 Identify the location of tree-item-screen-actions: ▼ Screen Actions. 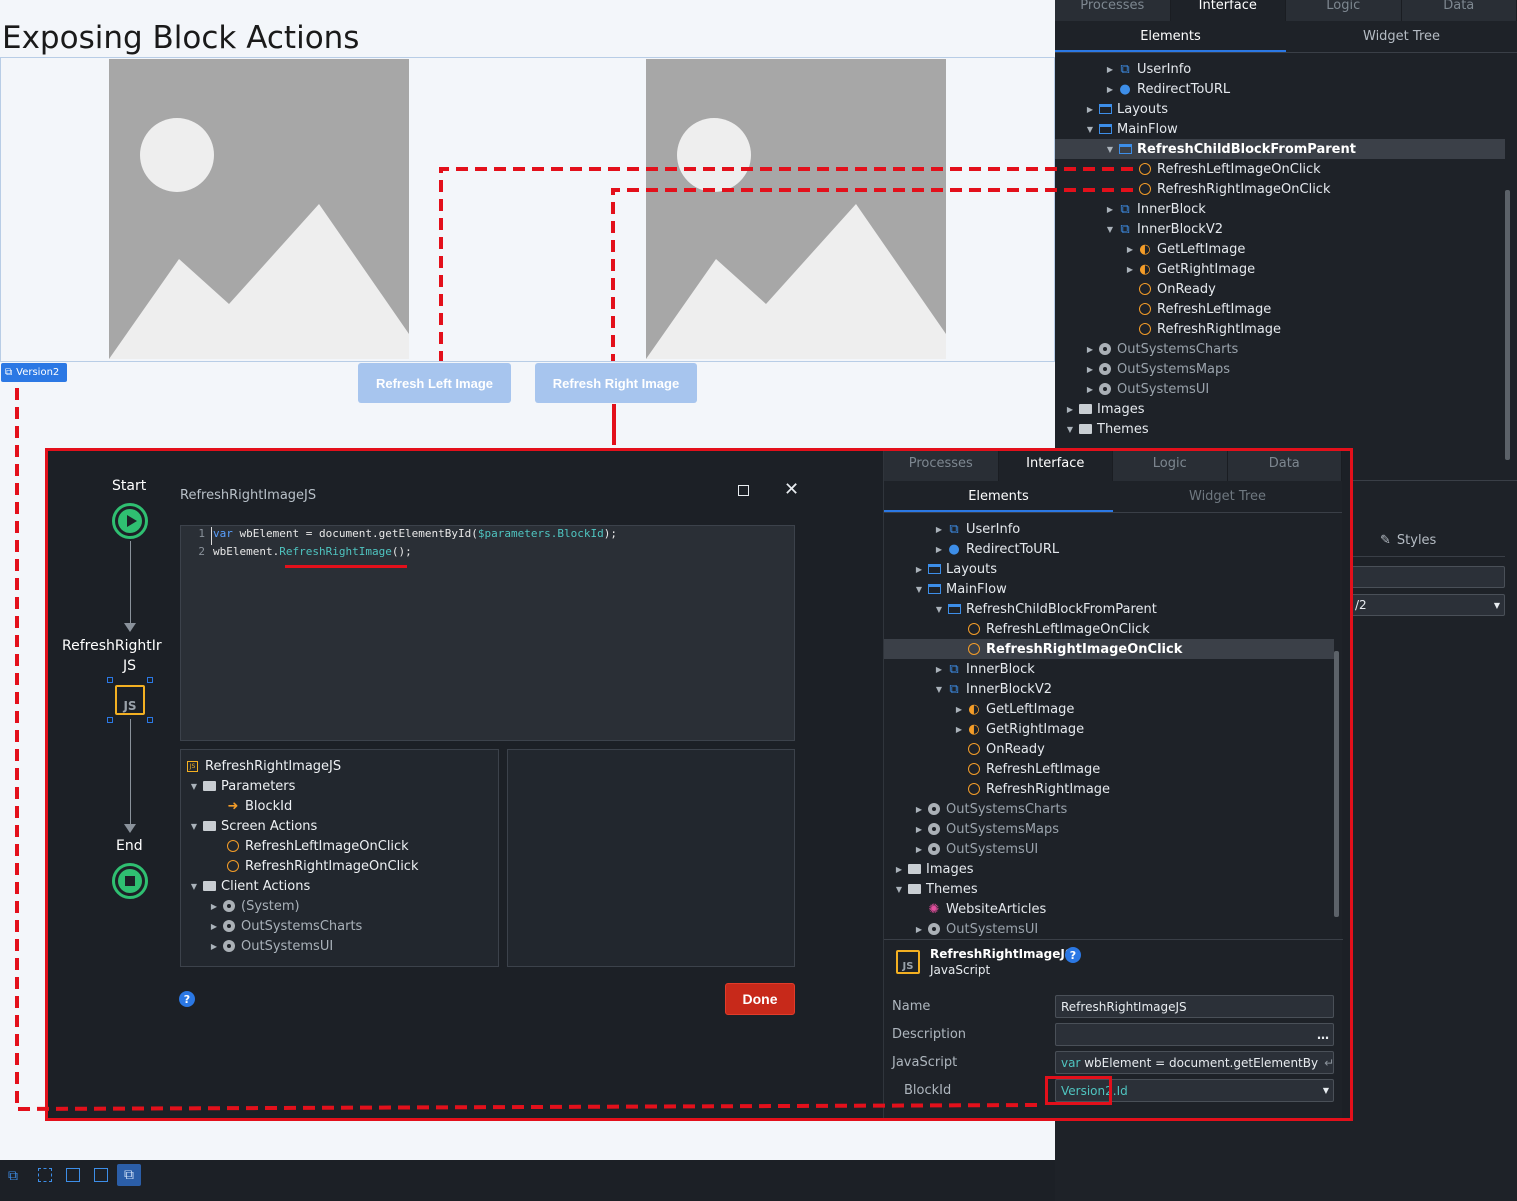
(252, 826).